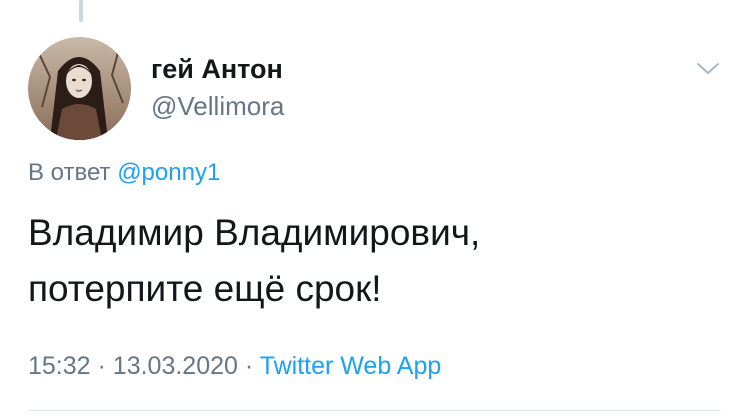 Image resolution: width=749 pixels, height=420 pixels. I want to click on tweet-time: 15:32, so click(59, 366).